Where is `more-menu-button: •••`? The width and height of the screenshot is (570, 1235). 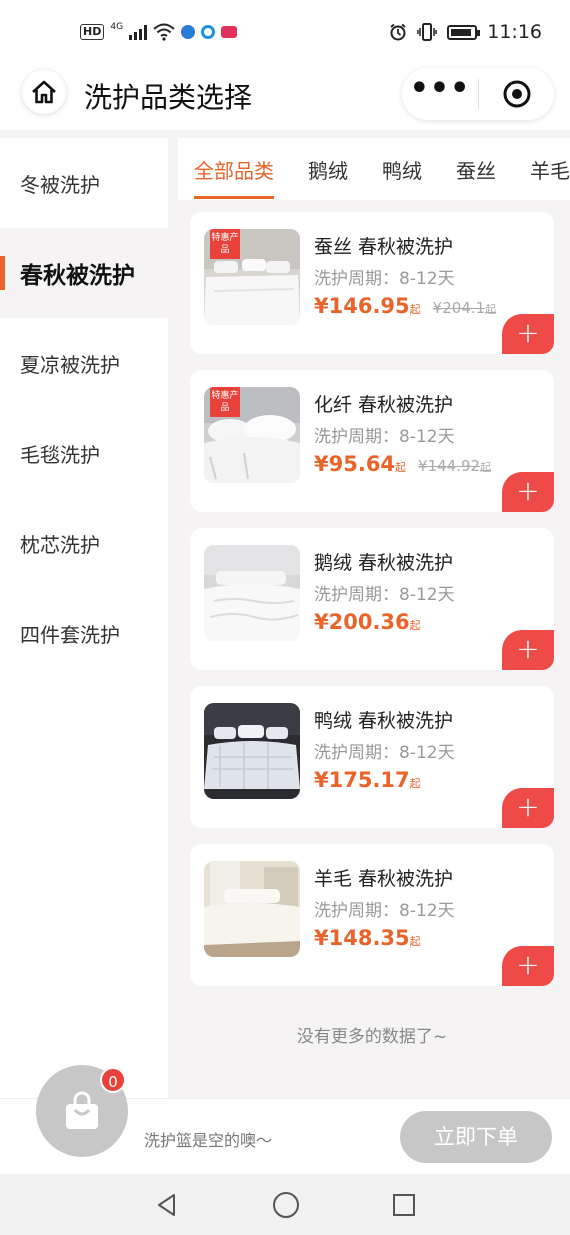
more-menu-button: ••• is located at coordinates (440, 89).